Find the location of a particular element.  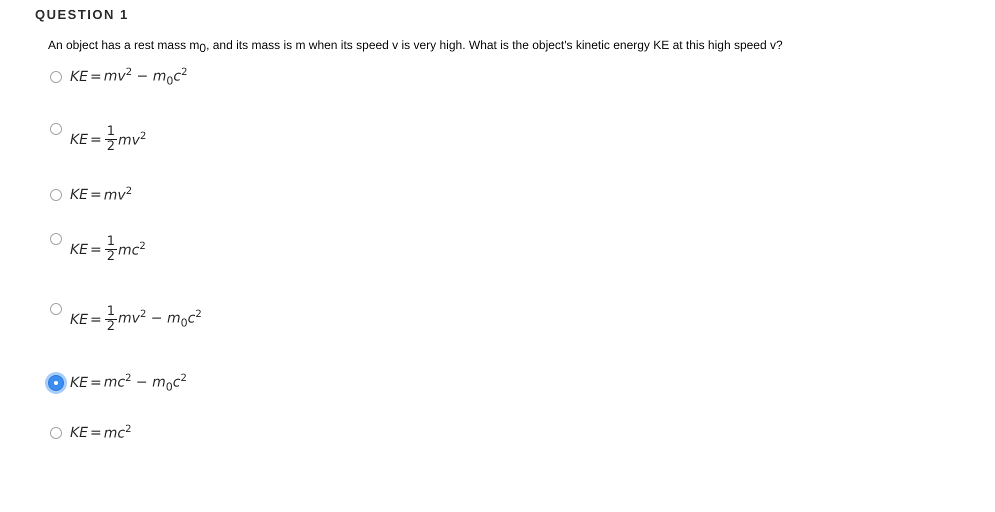

formula: KE=mc$^{2}$ is located at coordinates (101, 433).